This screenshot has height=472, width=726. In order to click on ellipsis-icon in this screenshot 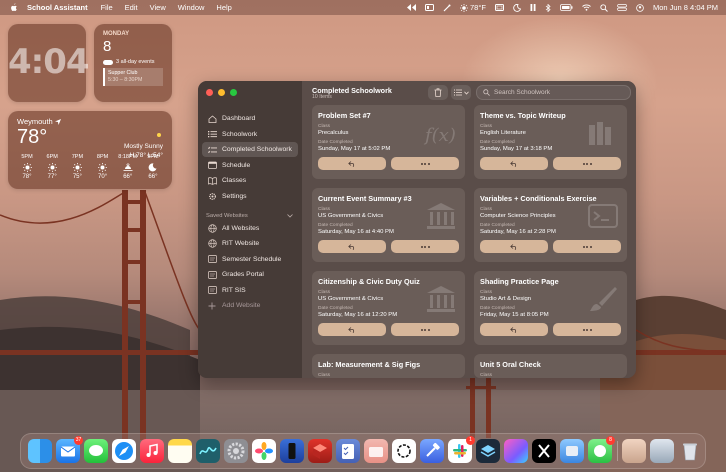, I will do `click(587, 163)`.